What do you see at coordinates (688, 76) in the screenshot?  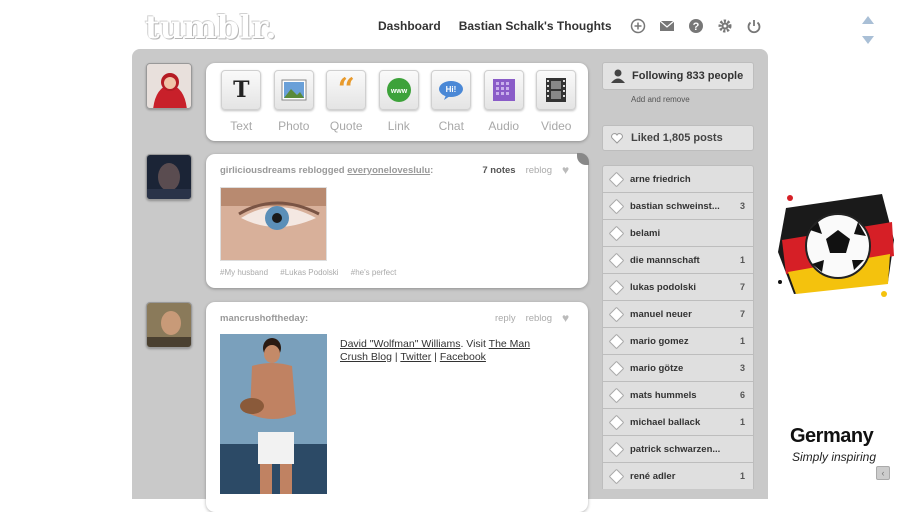 I see `following-count: Following 833 people` at bounding box center [688, 76].